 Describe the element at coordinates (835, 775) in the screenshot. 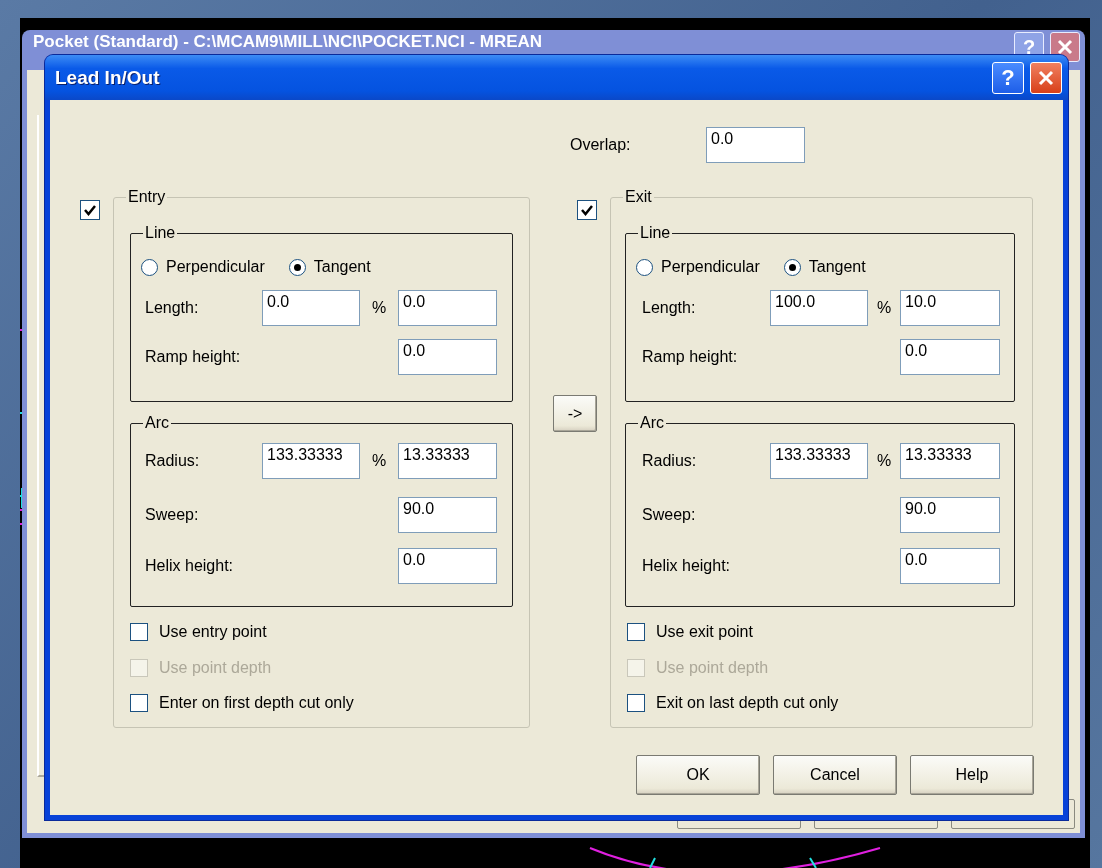

I see `dialog-button: Cancel` at that location.